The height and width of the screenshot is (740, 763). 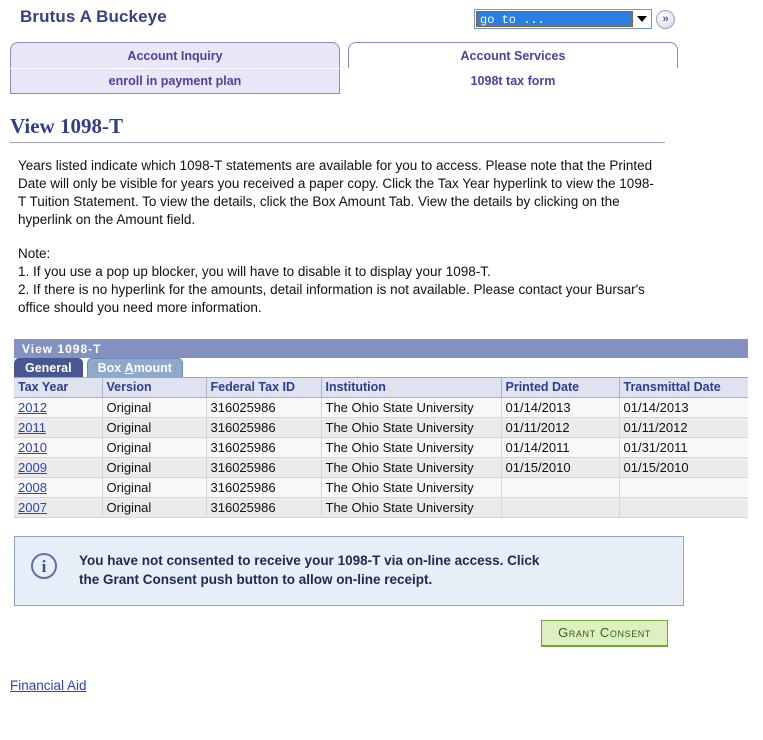 What do you see at coordinates (665, 19) in the screenshot?
I see `goto-submit-button: »` at bounding box center [665, 19].